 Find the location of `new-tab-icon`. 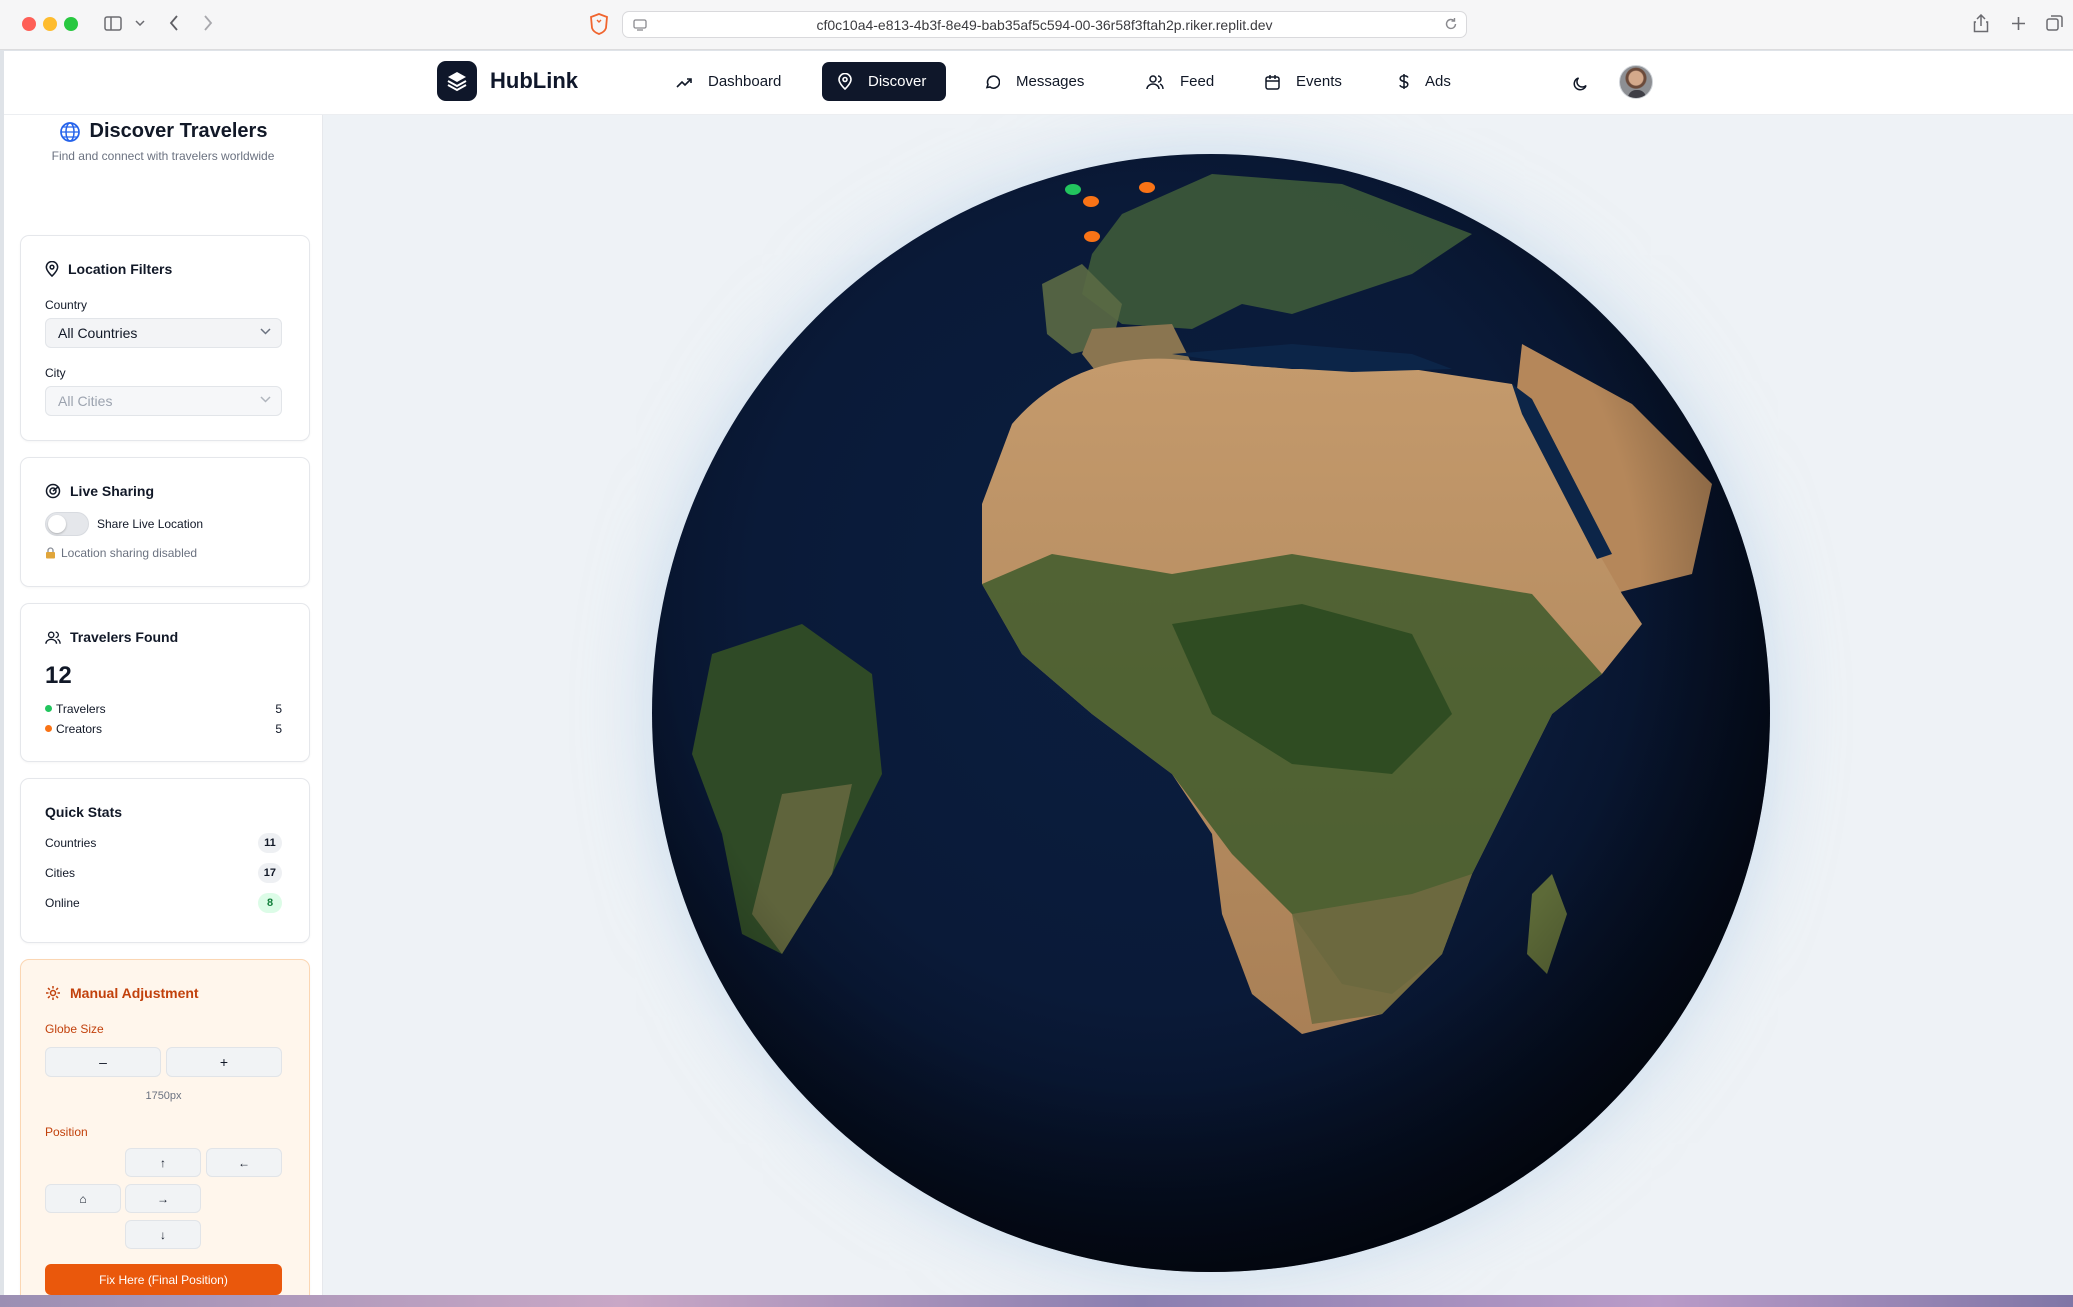

new-tab-icon is located at coordinates (2018, 23).